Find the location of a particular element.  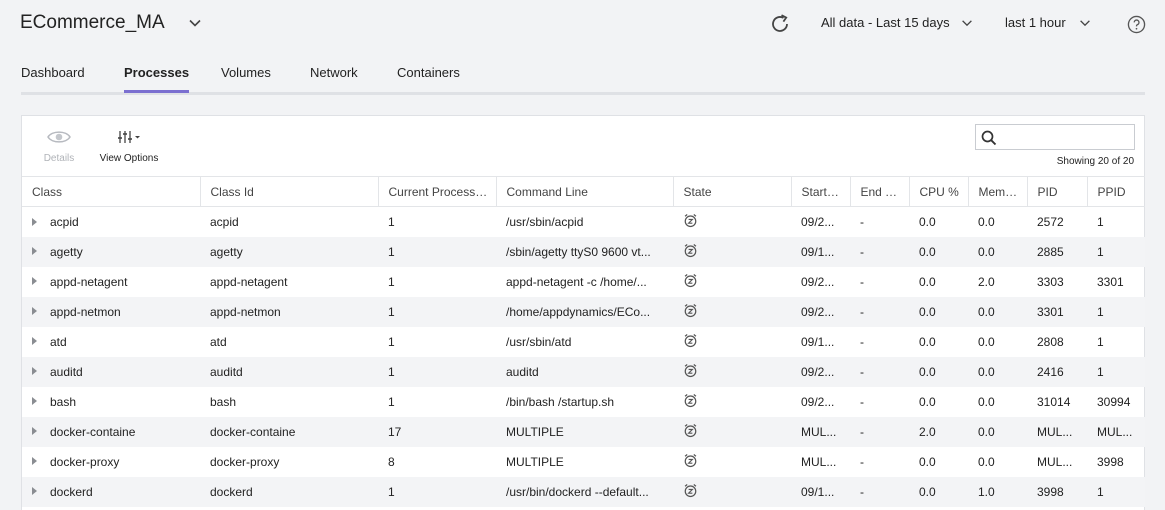

cell-command-line: /bin/bash /startup.sh is located at coordinates (560, 401).